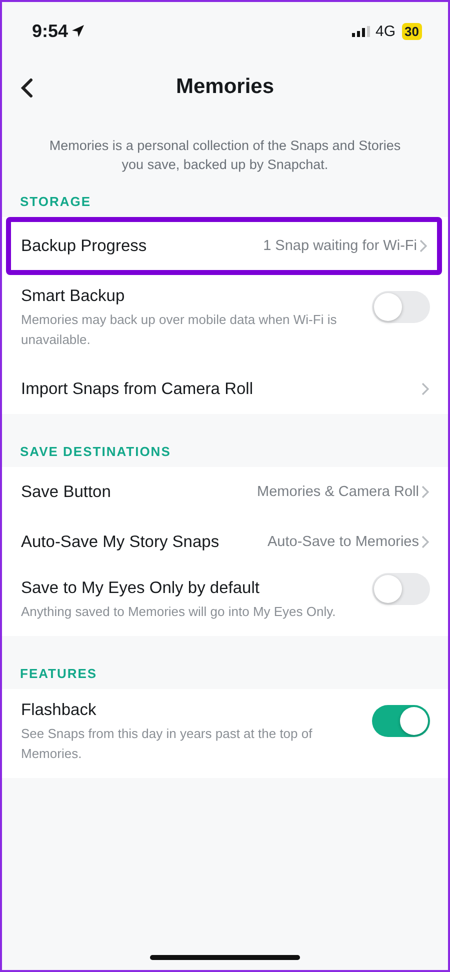 This screenshot has width=450, height=972. I want to click on setting-label: Backup Progress, so click(84, 246).